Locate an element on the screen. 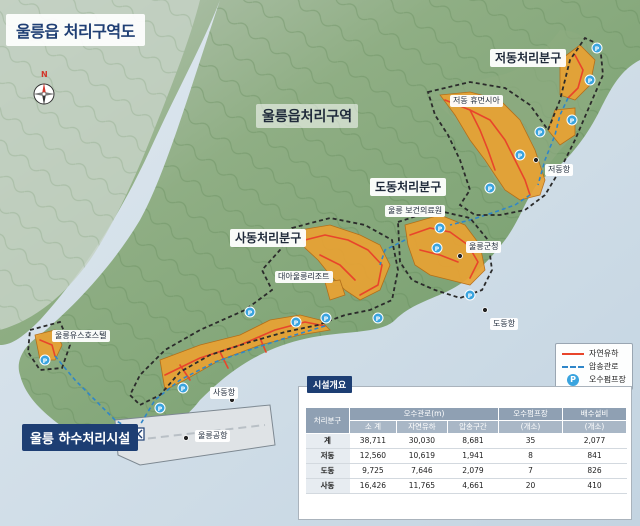 The image size is (640, 526). cell-drainage: 841 is located at coordinates (594, 456).